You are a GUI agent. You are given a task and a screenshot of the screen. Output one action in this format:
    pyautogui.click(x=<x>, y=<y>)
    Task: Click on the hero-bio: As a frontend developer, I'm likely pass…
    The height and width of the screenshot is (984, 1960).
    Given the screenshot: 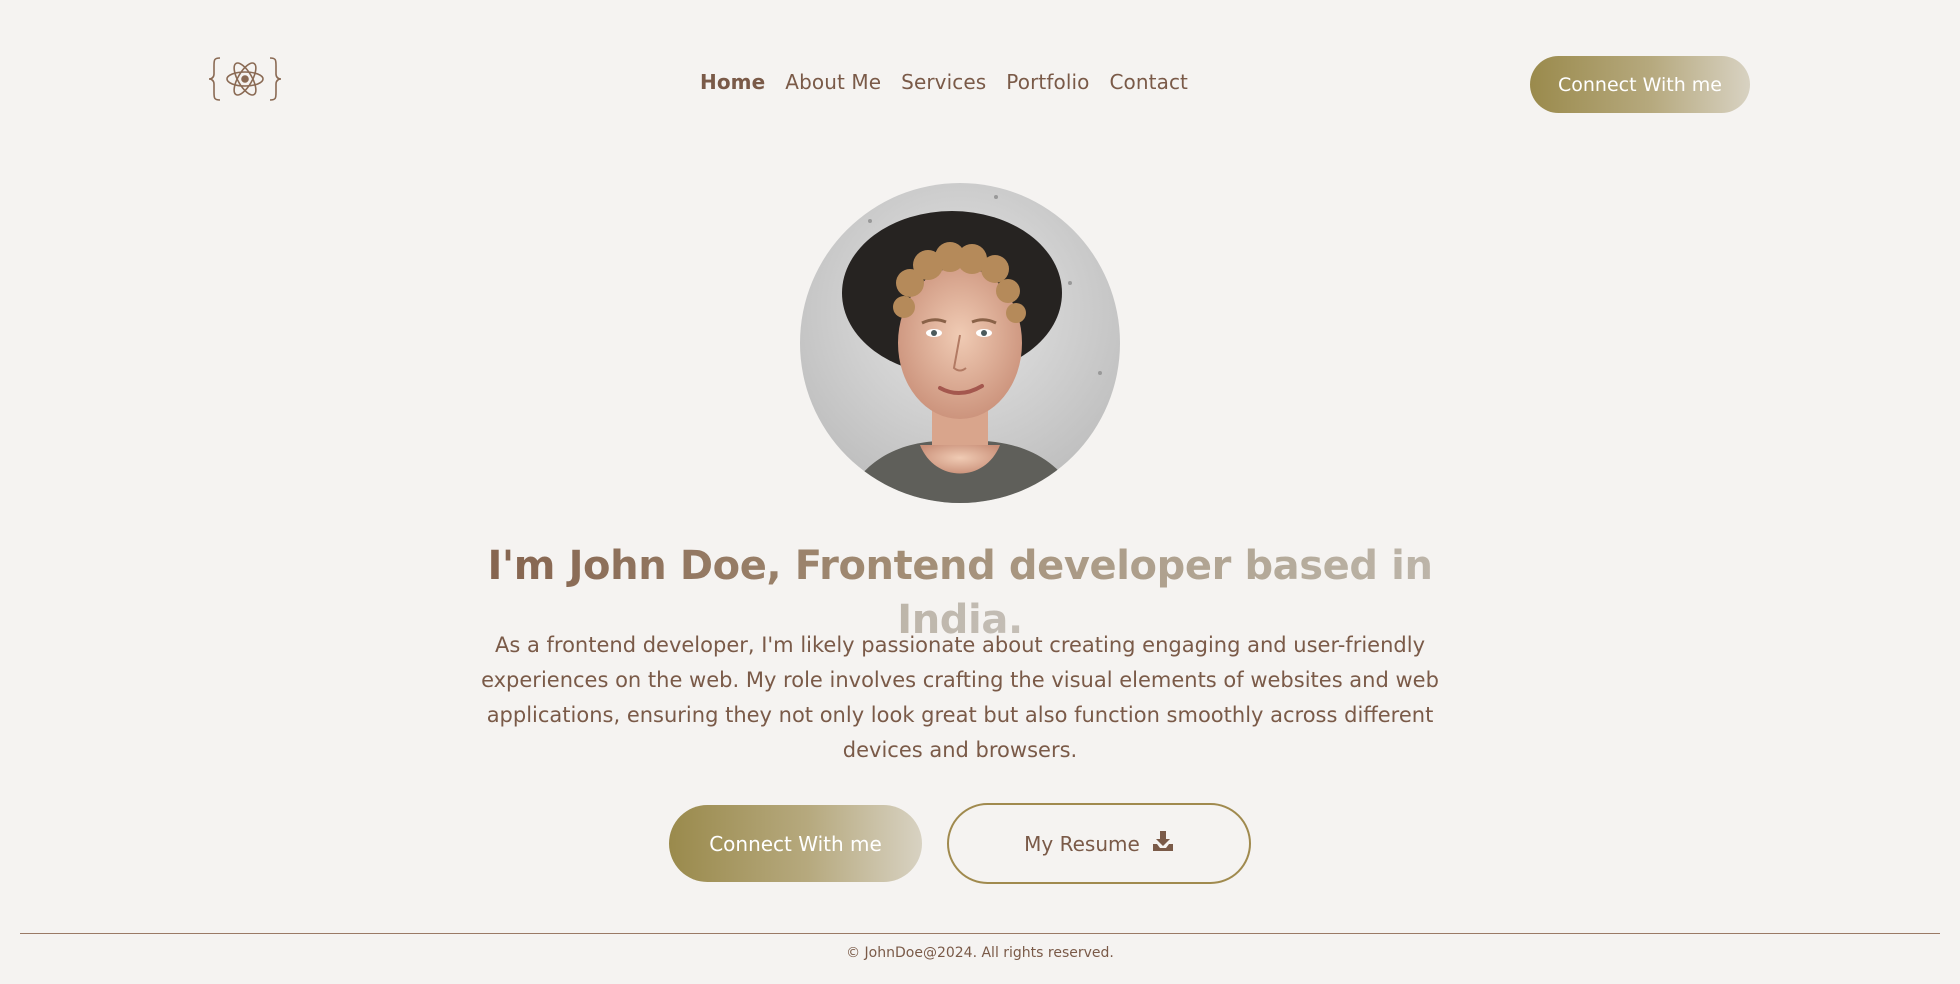 What is the action you would take?
    pyautogui.click(x=960, y=697)
    